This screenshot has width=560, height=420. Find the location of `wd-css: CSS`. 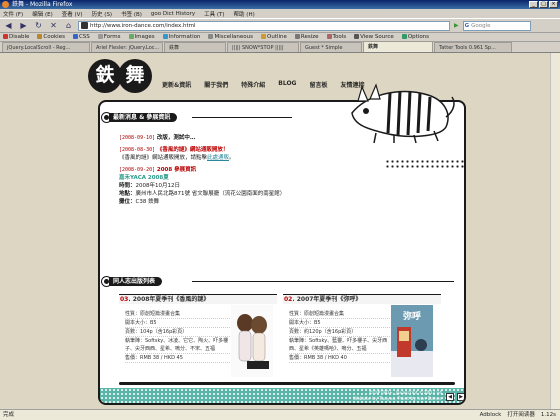

wd-css: CSS is located at coordinates (81, 37).